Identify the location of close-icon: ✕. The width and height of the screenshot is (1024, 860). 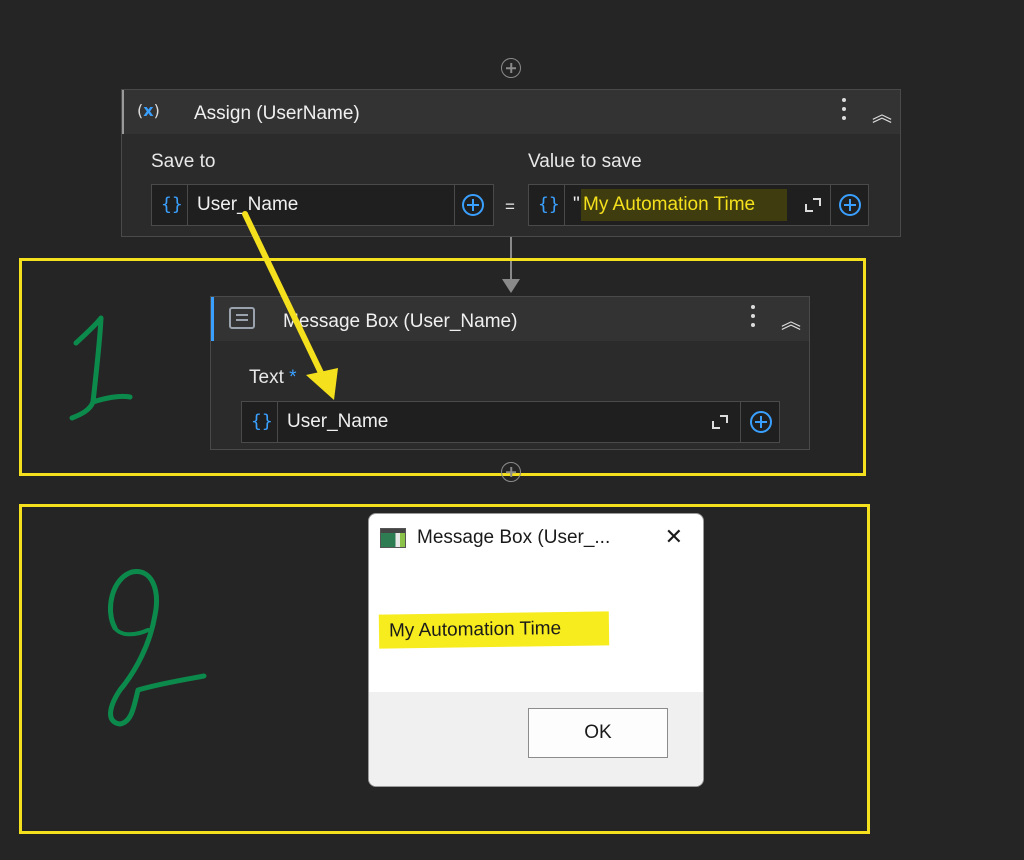
(674, 537).